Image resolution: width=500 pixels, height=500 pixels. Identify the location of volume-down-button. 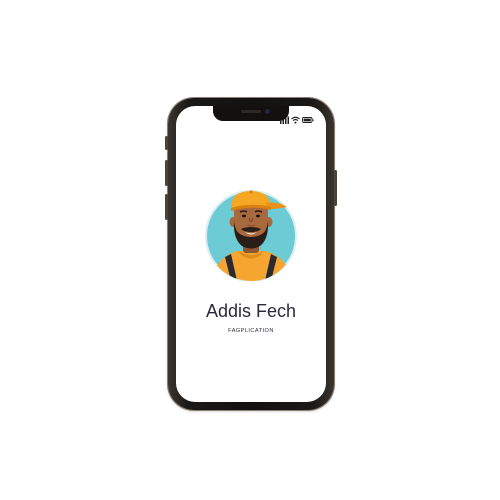
(166, 207).